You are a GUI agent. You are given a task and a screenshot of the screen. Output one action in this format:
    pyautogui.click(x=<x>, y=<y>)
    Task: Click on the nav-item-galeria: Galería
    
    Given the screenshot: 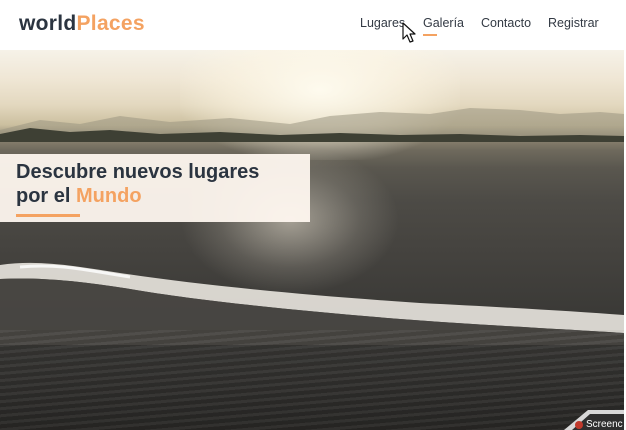 What is the action you would take?
    pyautogui.click(x=443, y=26)
    